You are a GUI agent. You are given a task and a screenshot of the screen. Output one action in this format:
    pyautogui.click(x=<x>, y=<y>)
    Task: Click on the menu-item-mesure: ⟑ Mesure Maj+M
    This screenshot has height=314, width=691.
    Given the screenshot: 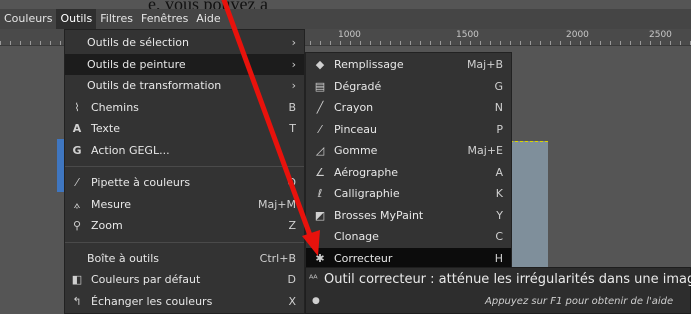 What is the action you would take?
    pyautogui.click(x=184, y=205)
    